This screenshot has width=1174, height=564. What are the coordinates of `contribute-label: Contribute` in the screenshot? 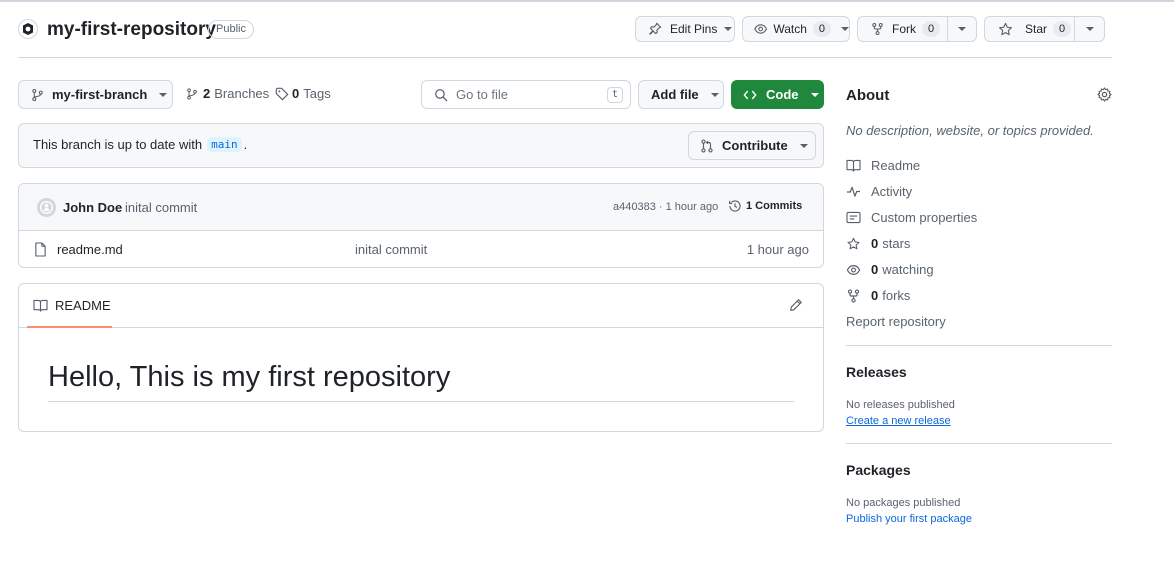 It's located at (755, 145).